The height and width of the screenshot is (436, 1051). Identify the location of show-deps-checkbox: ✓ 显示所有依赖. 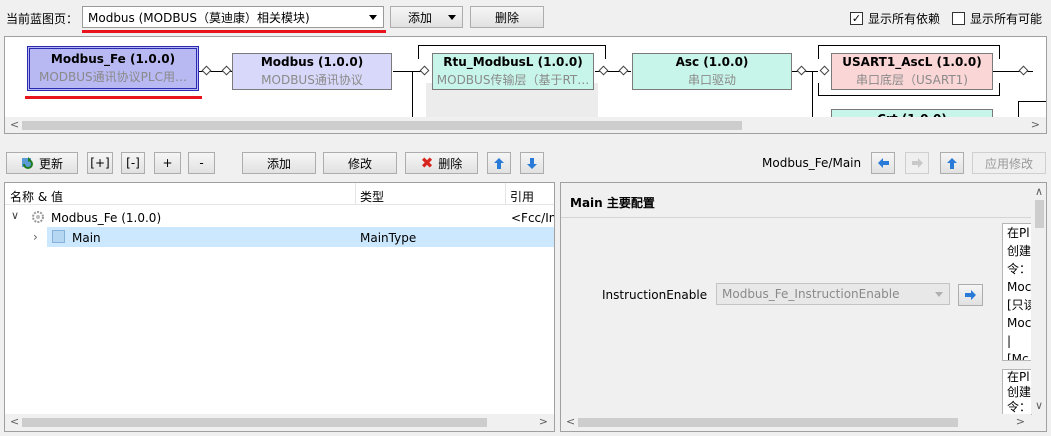
(895, 18).